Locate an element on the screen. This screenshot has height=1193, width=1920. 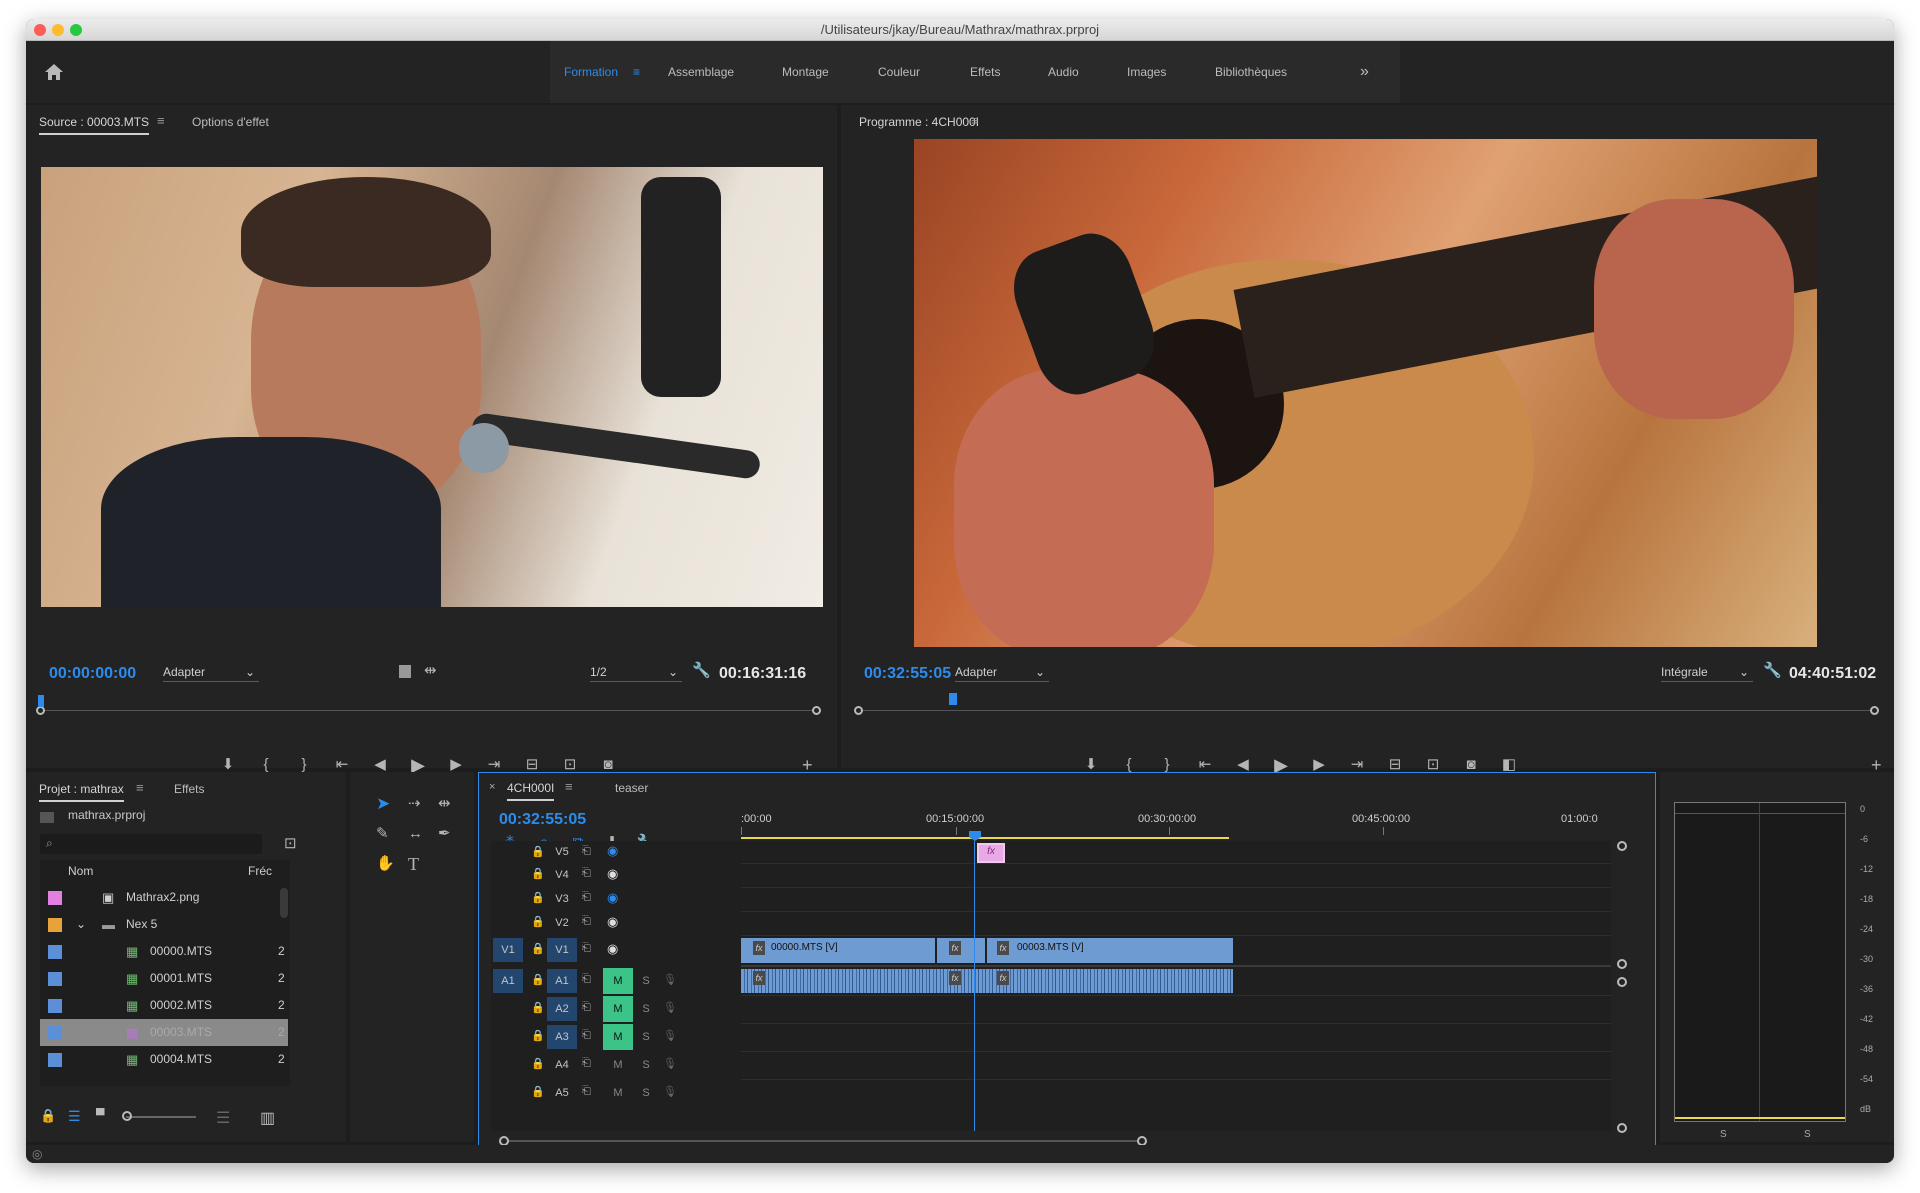
track-label: A4 is located at coordinates (562, 1065).